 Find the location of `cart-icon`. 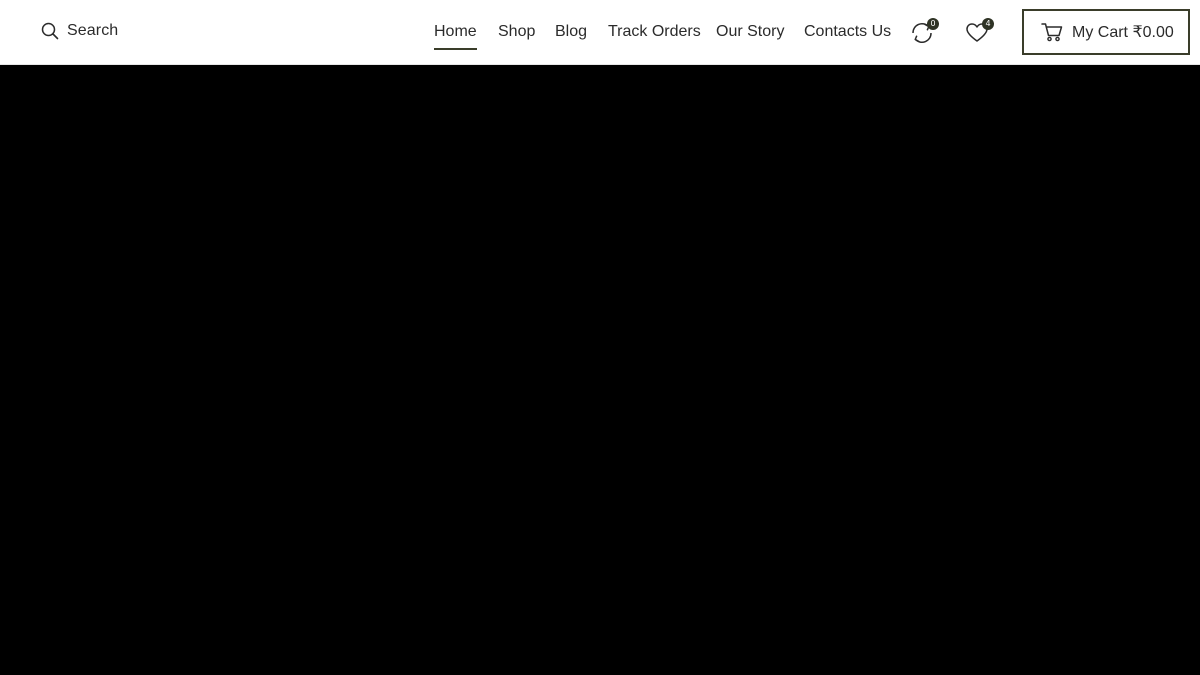

cart-icon is located at coordinates (1052, 32).